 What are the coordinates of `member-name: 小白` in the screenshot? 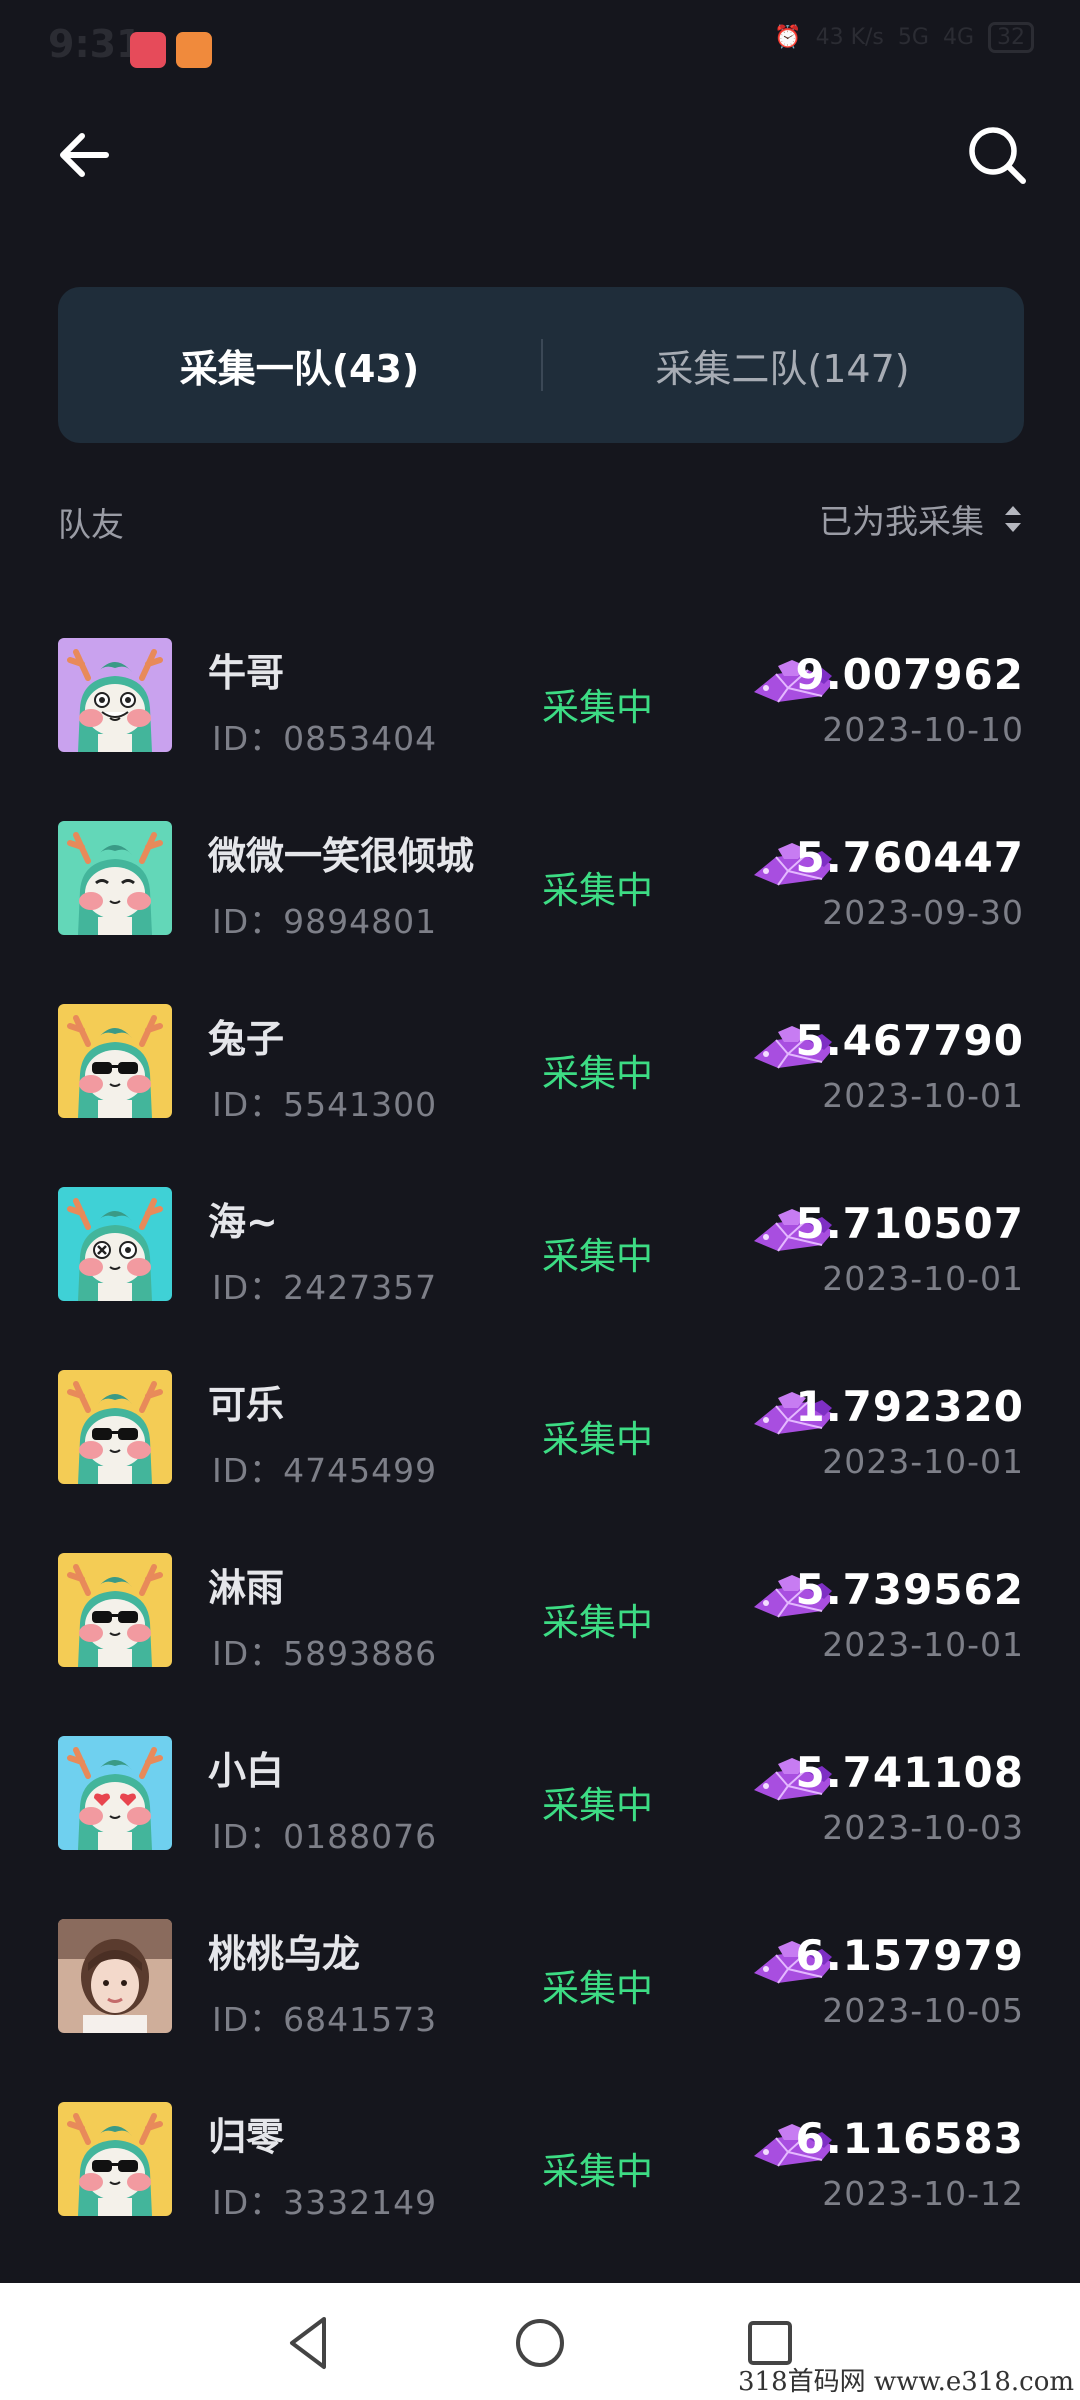 It's located at (246, 1771).